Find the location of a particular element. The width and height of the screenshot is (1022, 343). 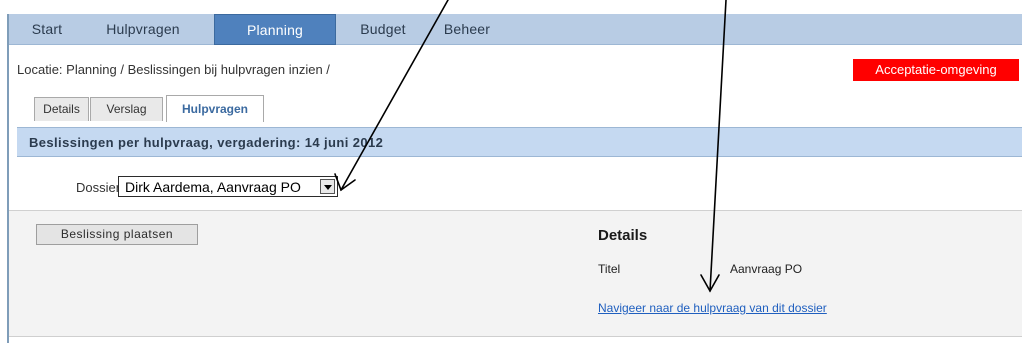

nav-tab-beheer: Beheer is located at coordinates (467, 29).